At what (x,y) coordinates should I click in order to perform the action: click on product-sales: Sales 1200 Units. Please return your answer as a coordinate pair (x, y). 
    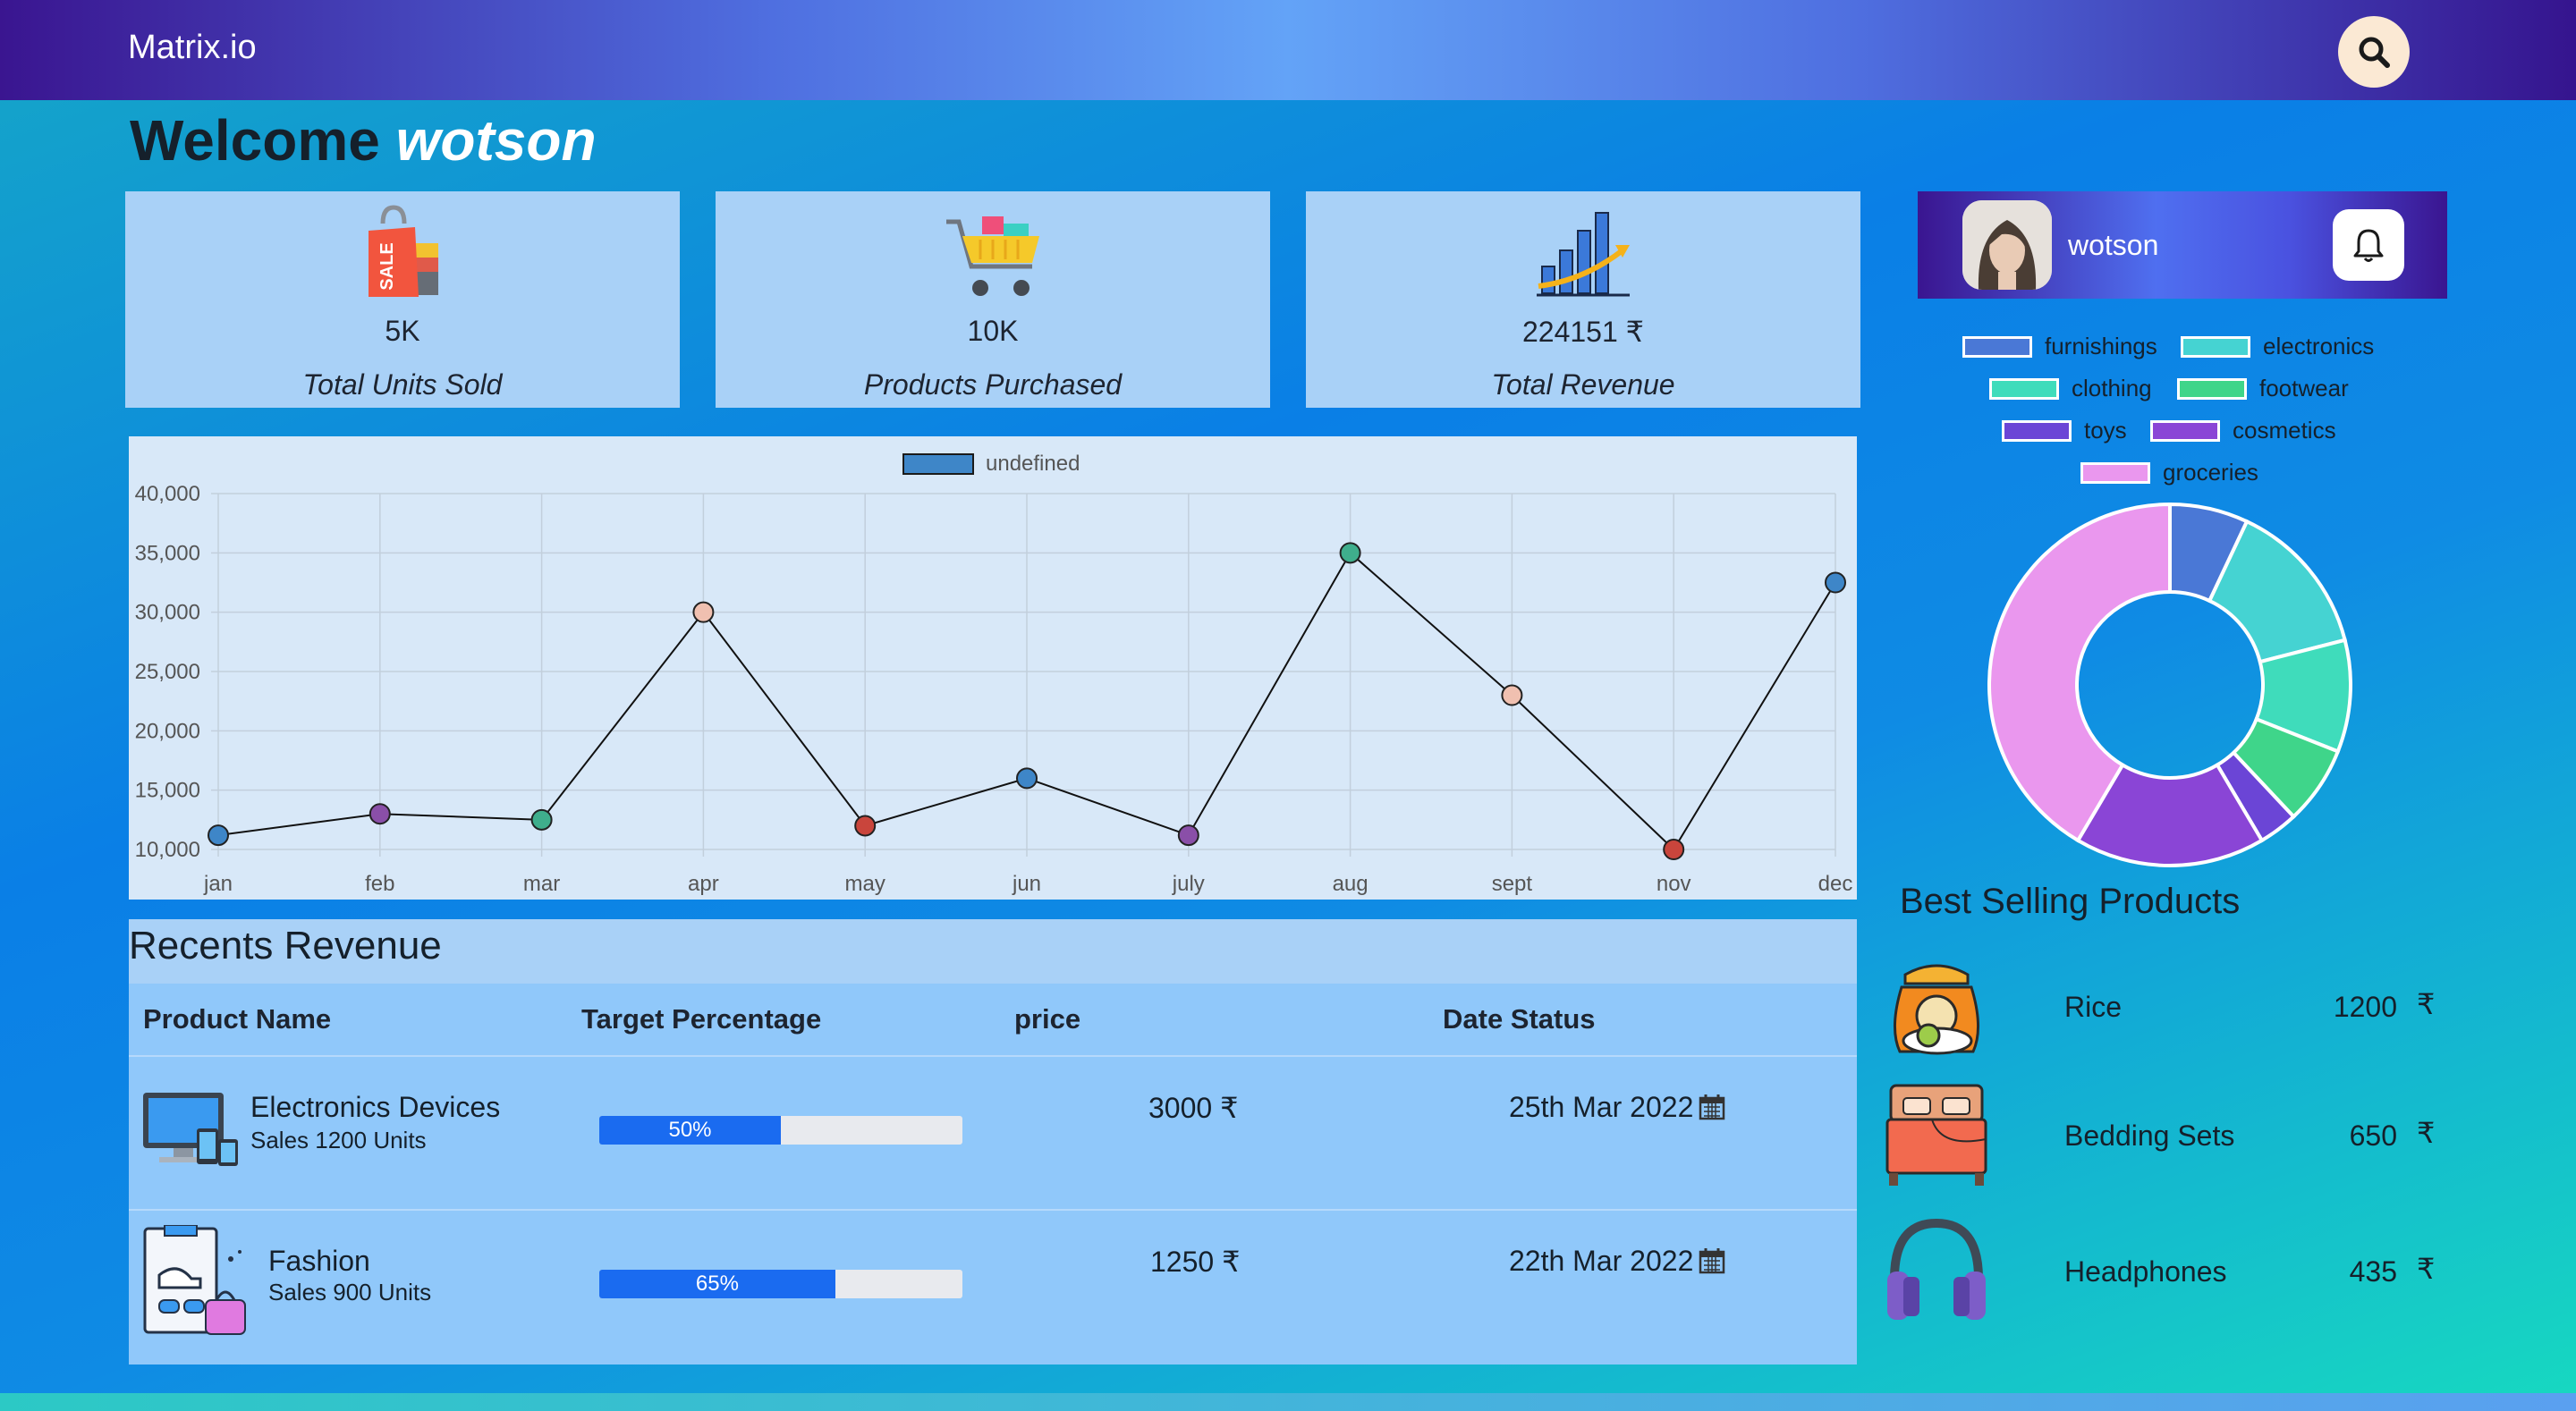
    Looking at the image, I should click on (338, 1140).